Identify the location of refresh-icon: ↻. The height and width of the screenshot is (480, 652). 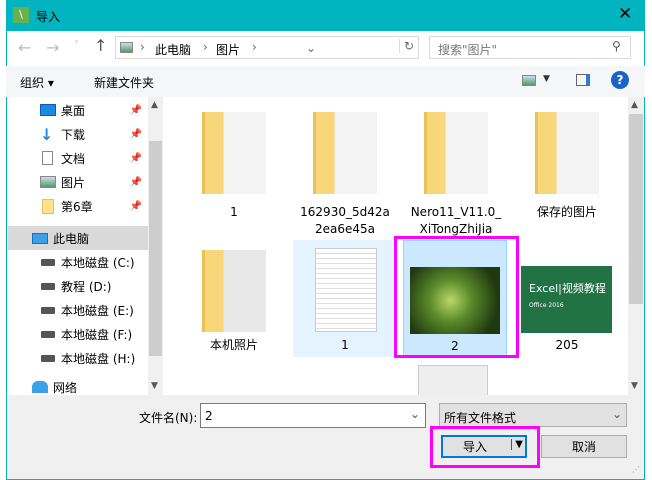
(406, 46).